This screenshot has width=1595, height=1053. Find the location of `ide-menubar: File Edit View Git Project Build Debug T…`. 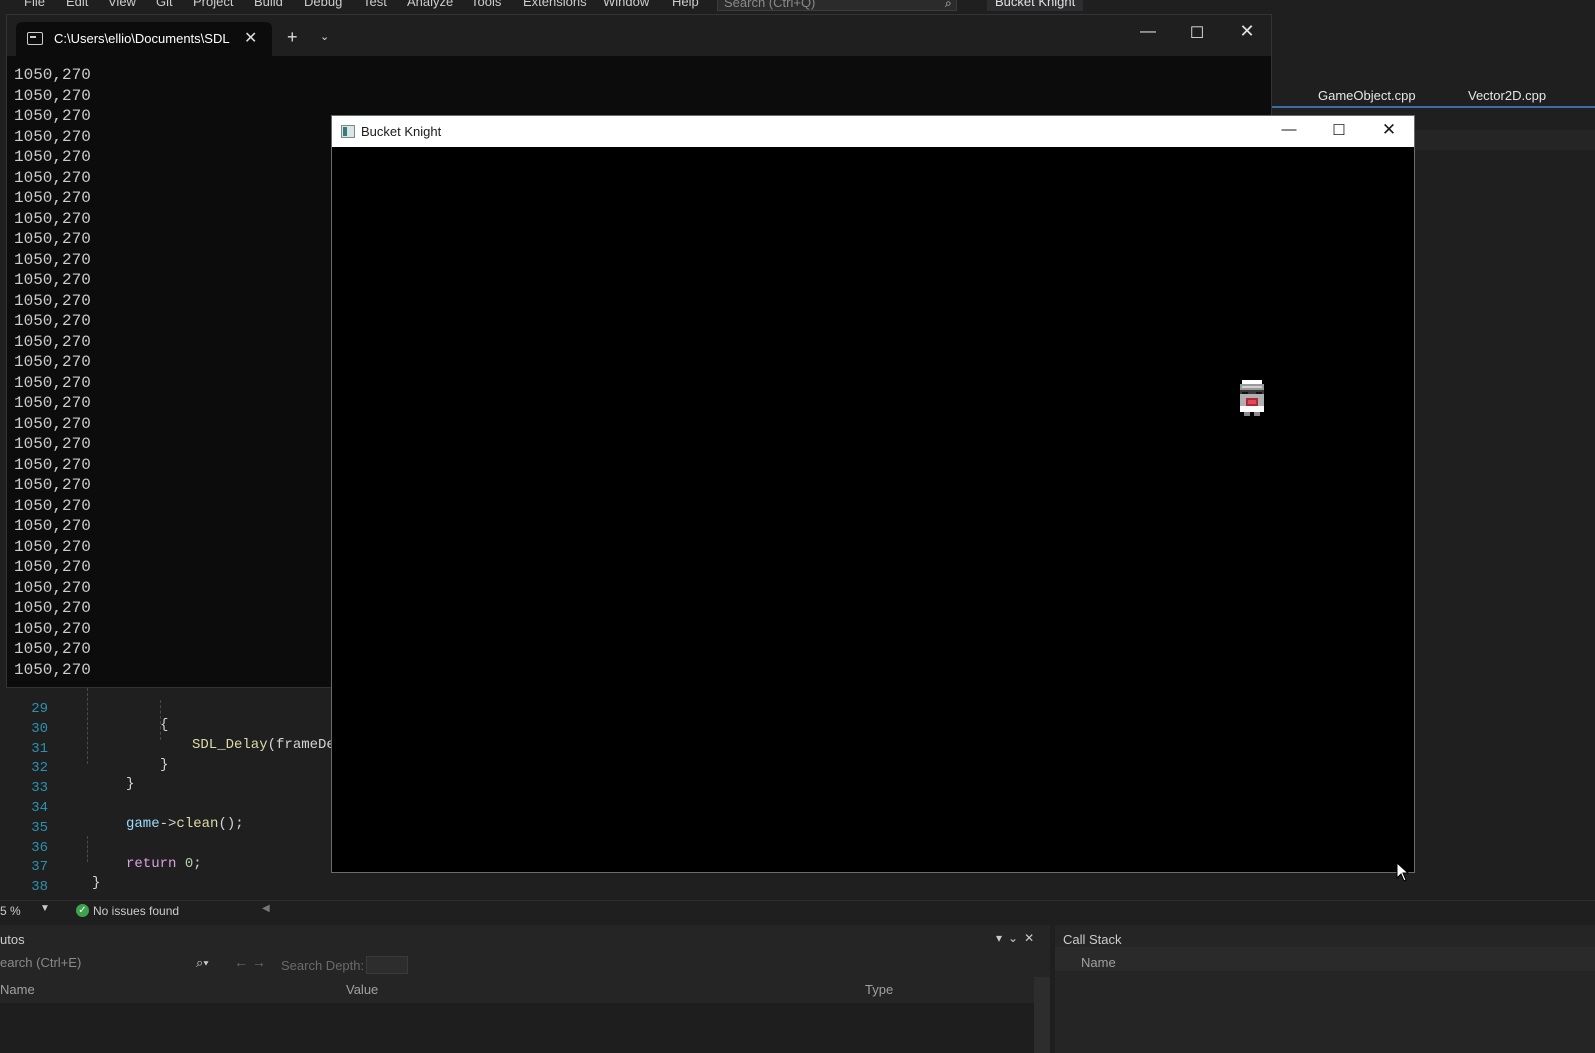

ide-menubar: File Edit View Git Project Build Debug T… is located at coordinates (797, 6).